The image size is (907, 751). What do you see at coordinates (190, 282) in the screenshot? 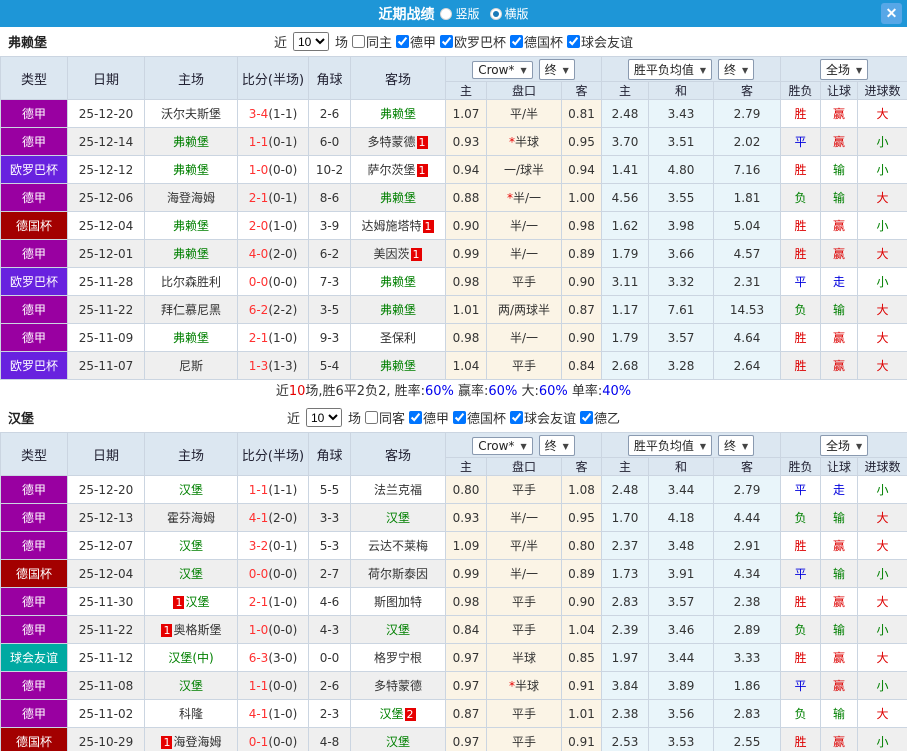
I see `team-name: 比尔森胜利` at bounding box center [190, 282].